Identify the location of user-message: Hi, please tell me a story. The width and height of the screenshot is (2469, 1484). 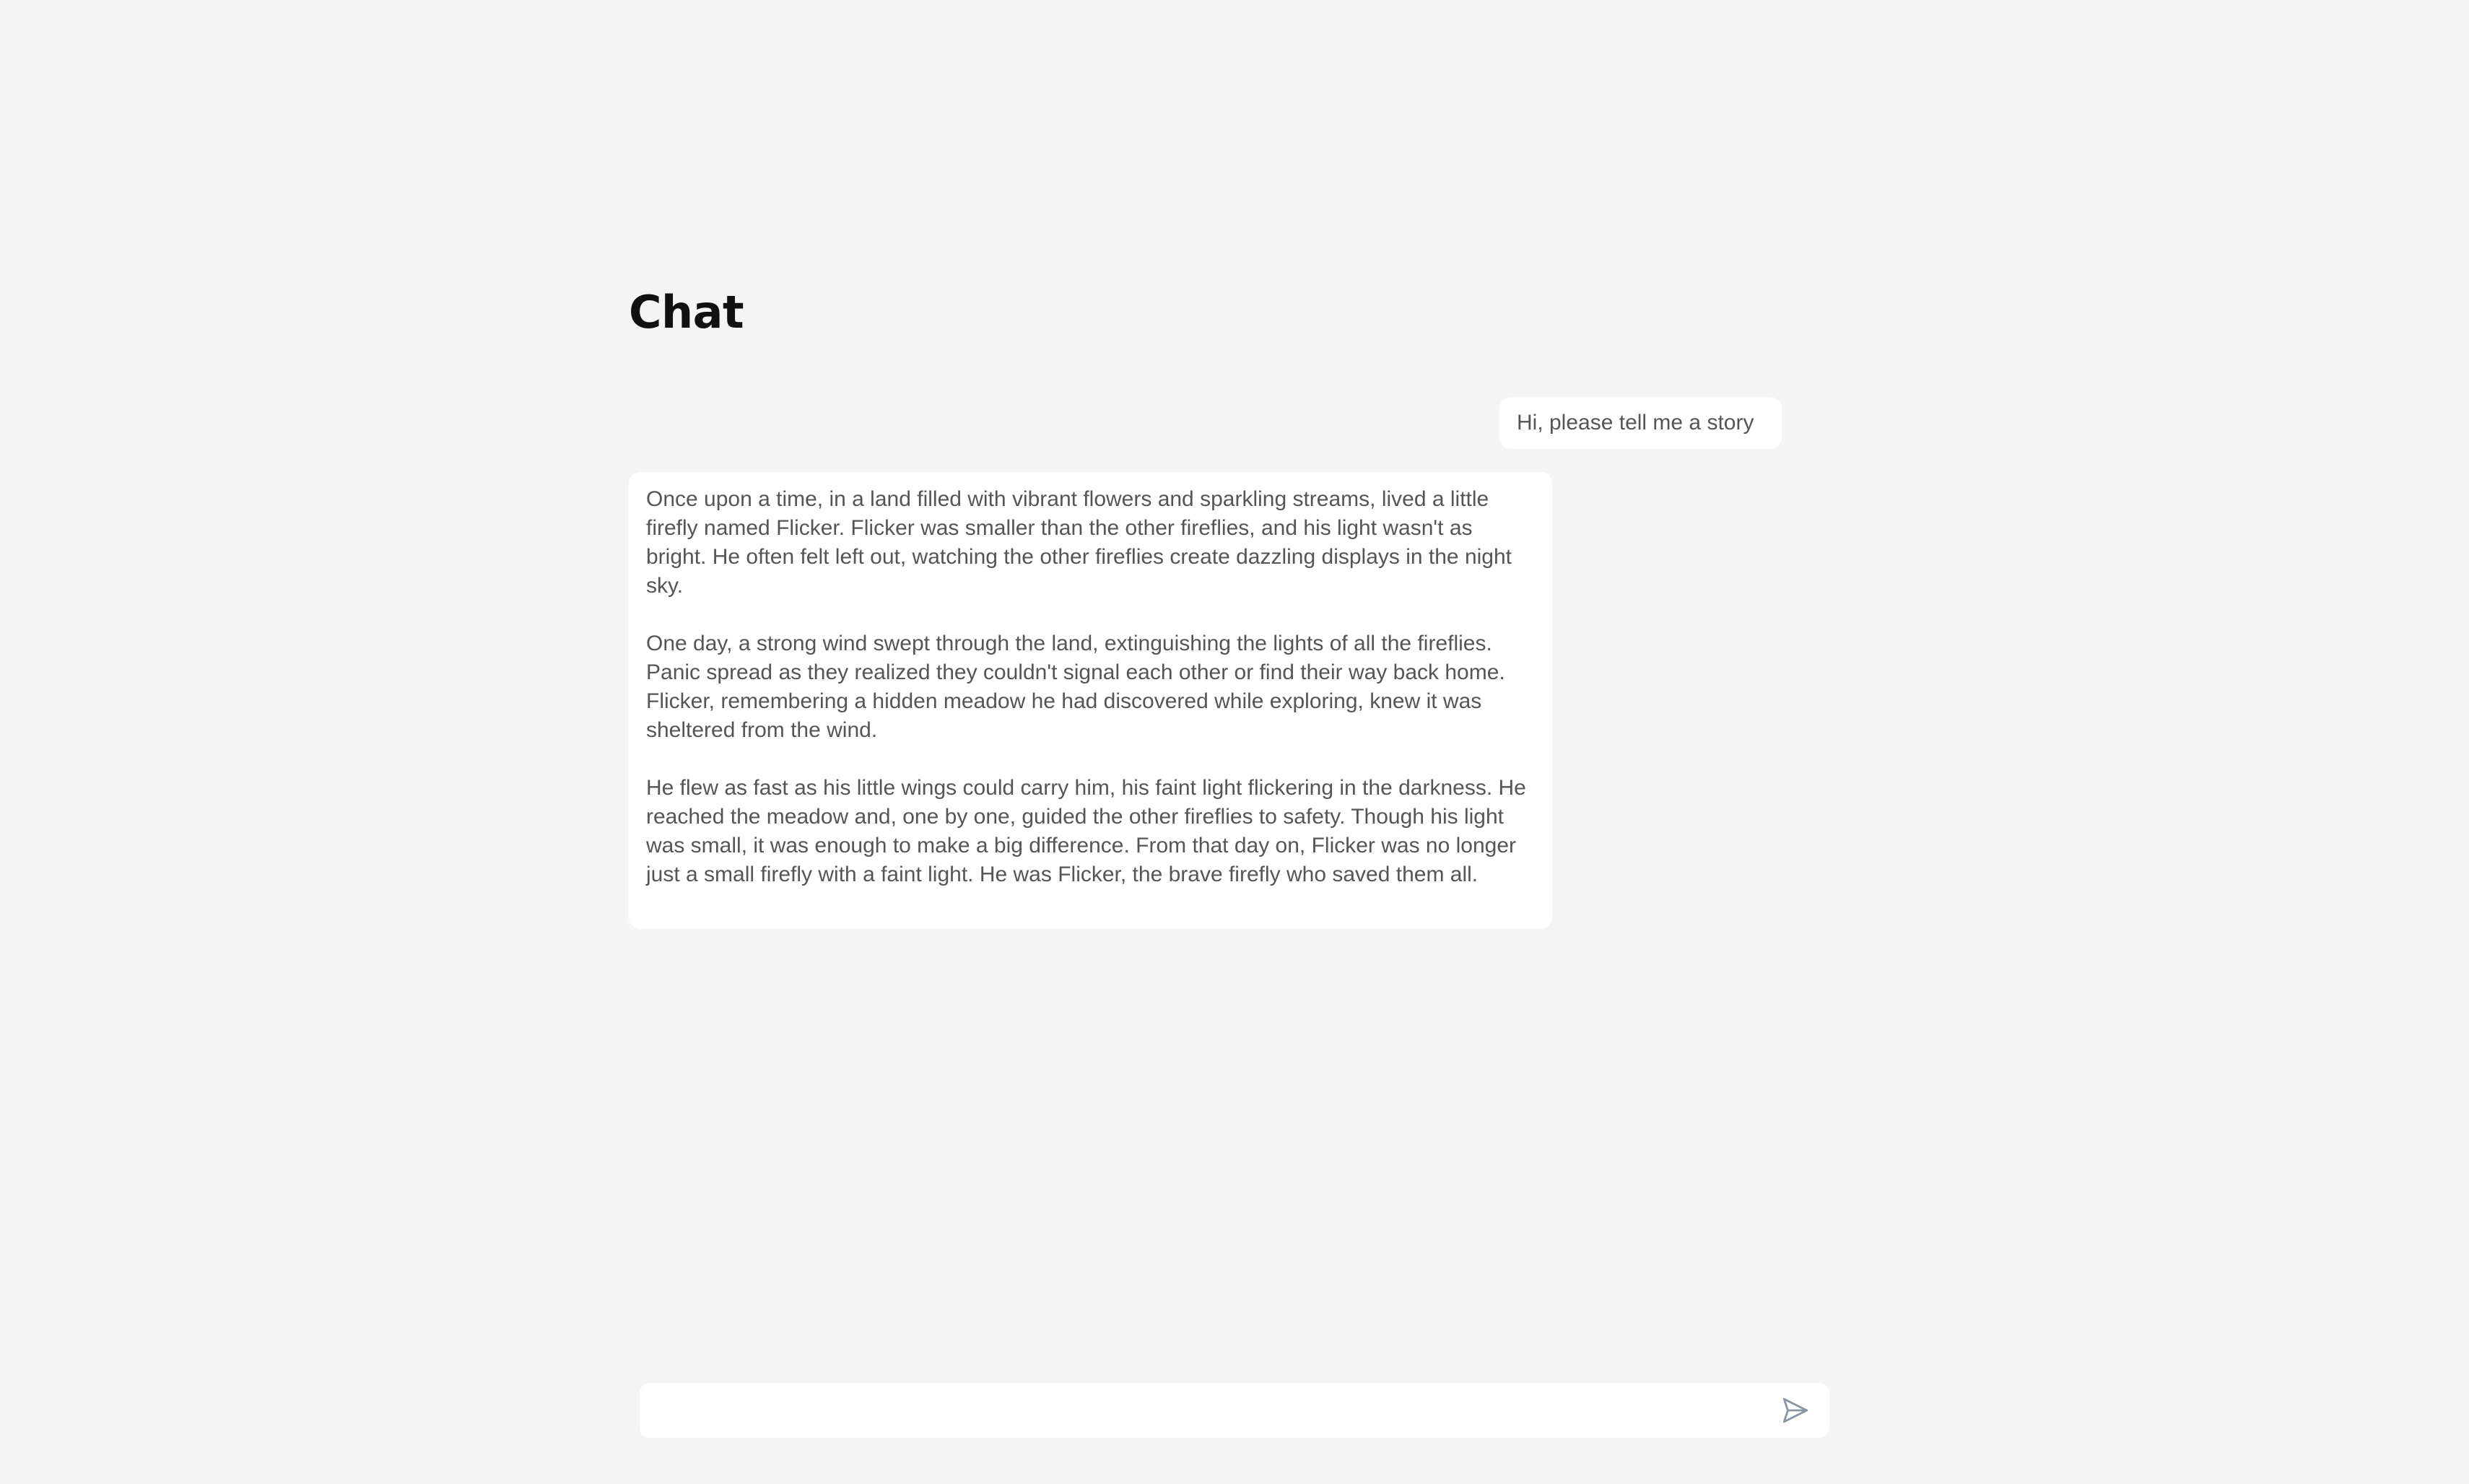
(1641, 423).